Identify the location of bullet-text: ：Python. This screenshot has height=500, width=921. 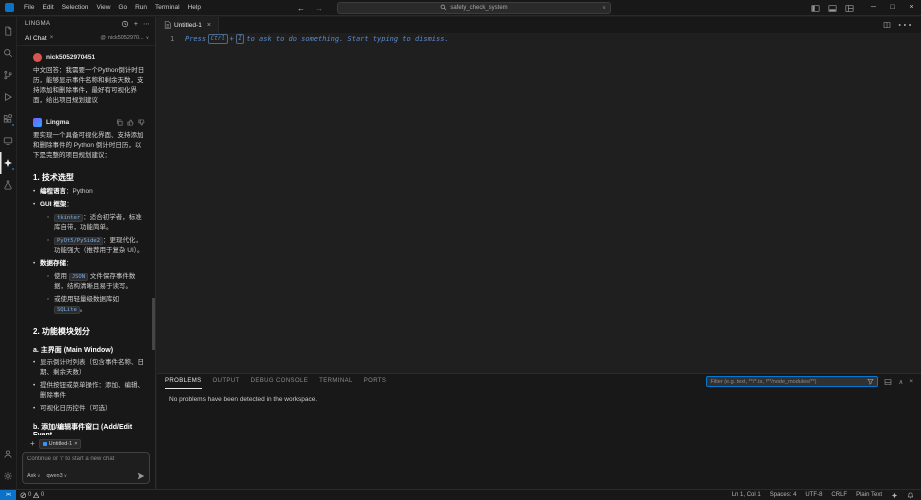
(79, 191).